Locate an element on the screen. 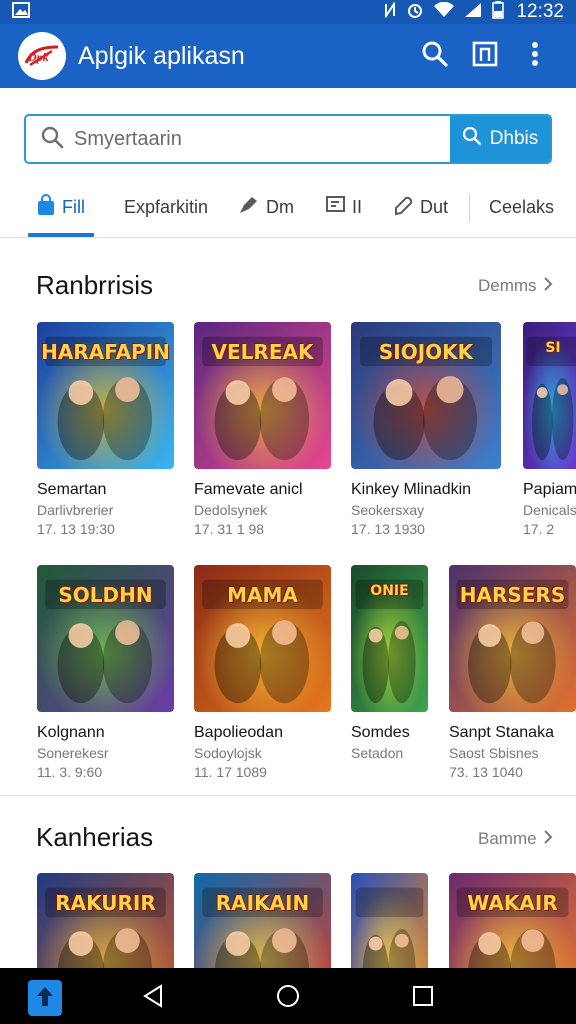 This screenshot has width=576, height=1024. tab-label: Dm is located at coordinates (280, 206).